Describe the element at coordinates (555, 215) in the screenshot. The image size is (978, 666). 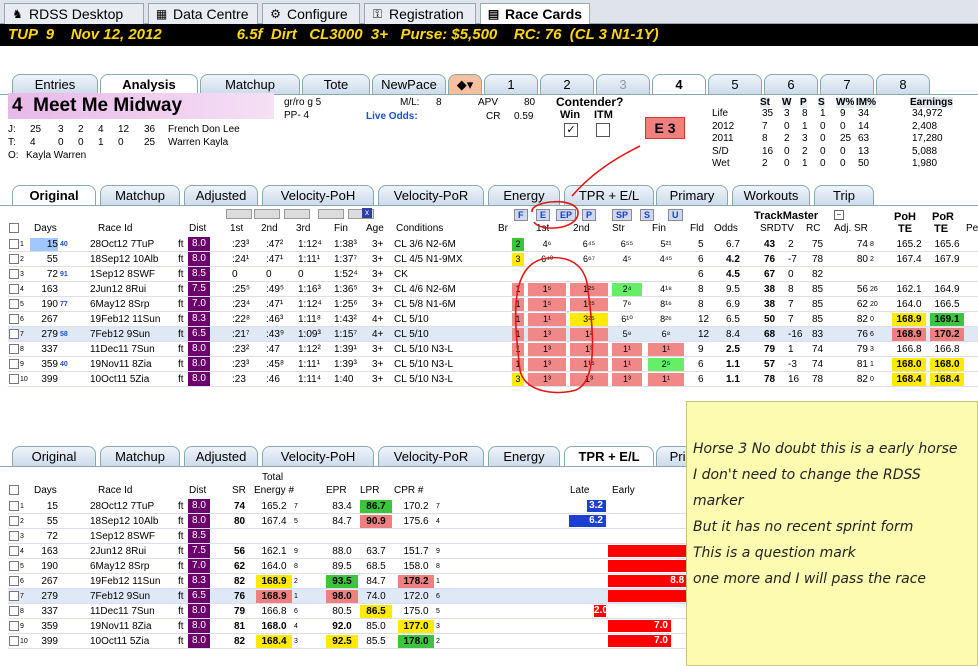
I see `annotation-circle-ep` at that location.